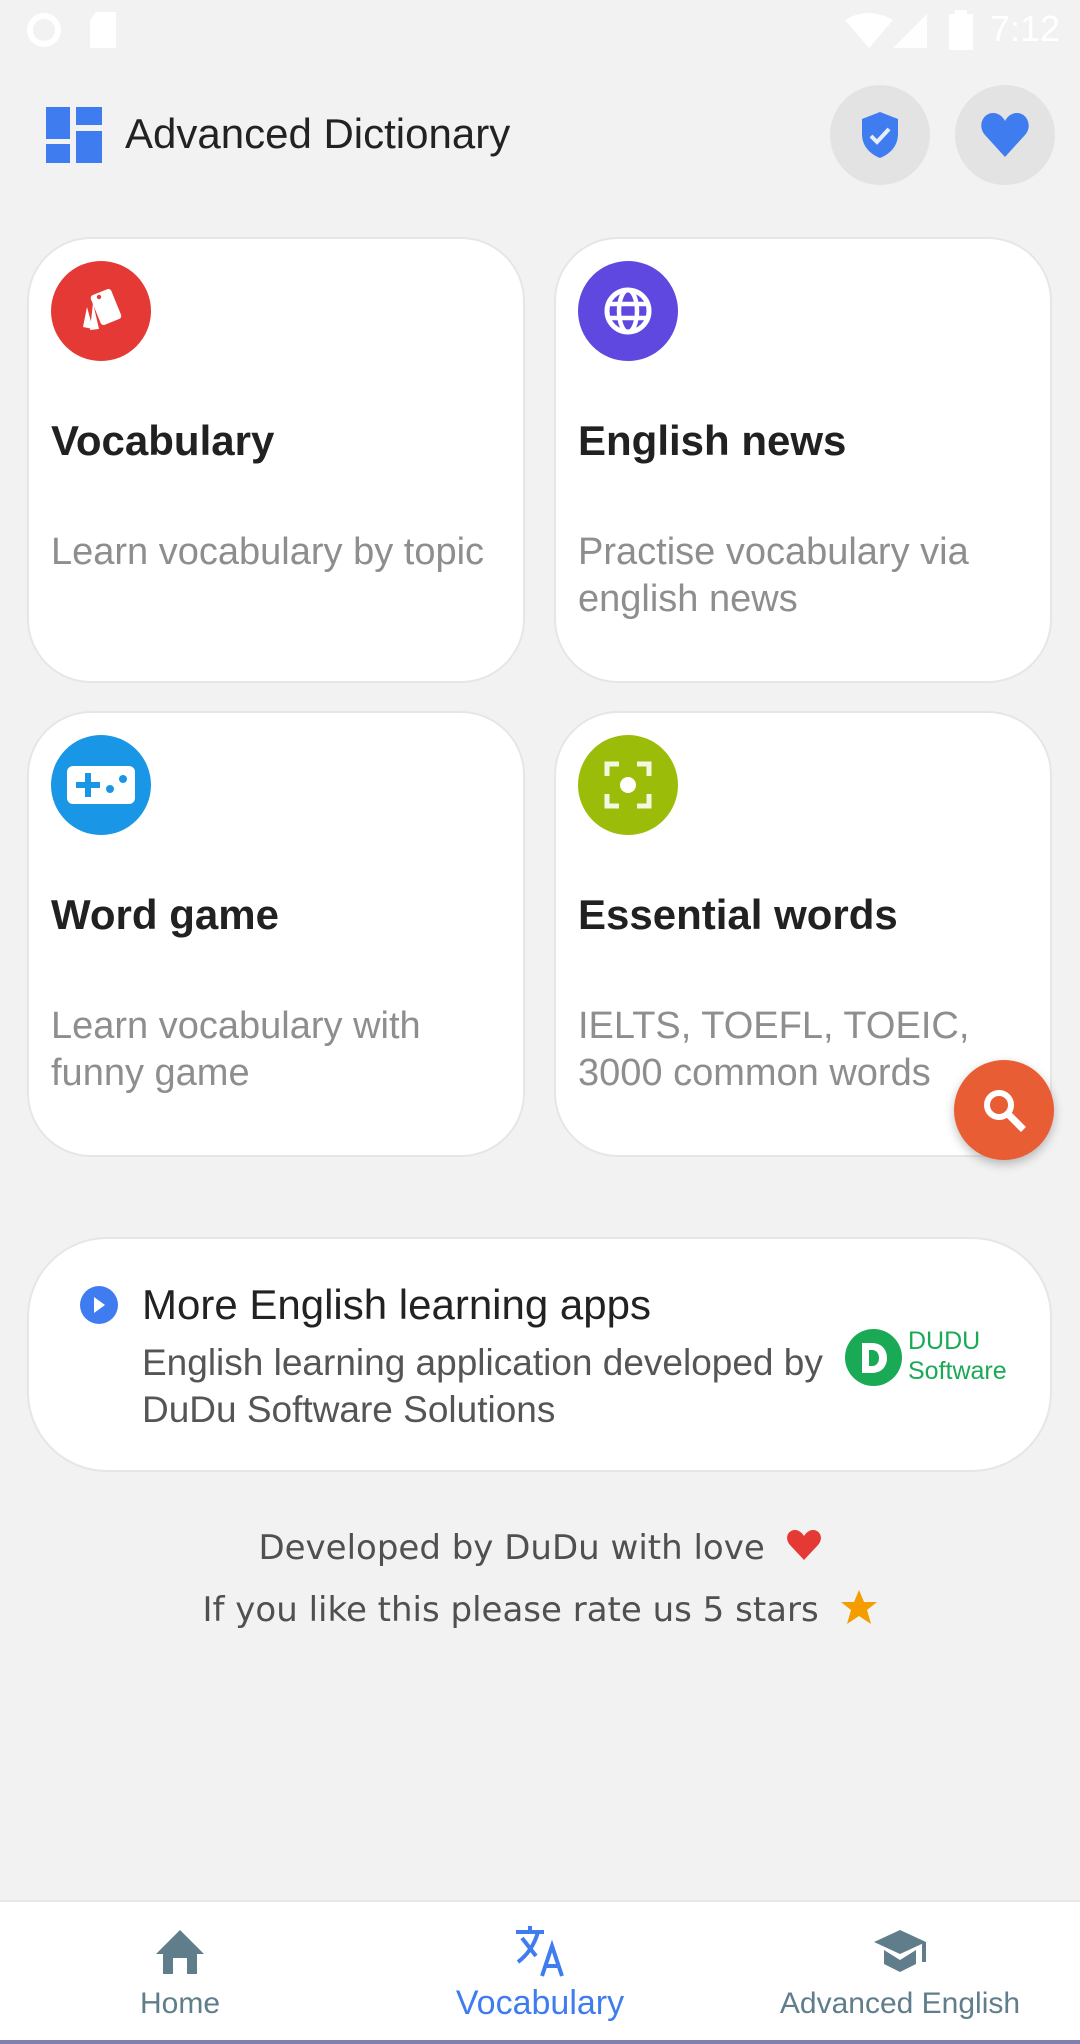 The image size is (1080, 2044). I want to click on card-subtitle: Practise vocabulary via english news, so click(773, 575).